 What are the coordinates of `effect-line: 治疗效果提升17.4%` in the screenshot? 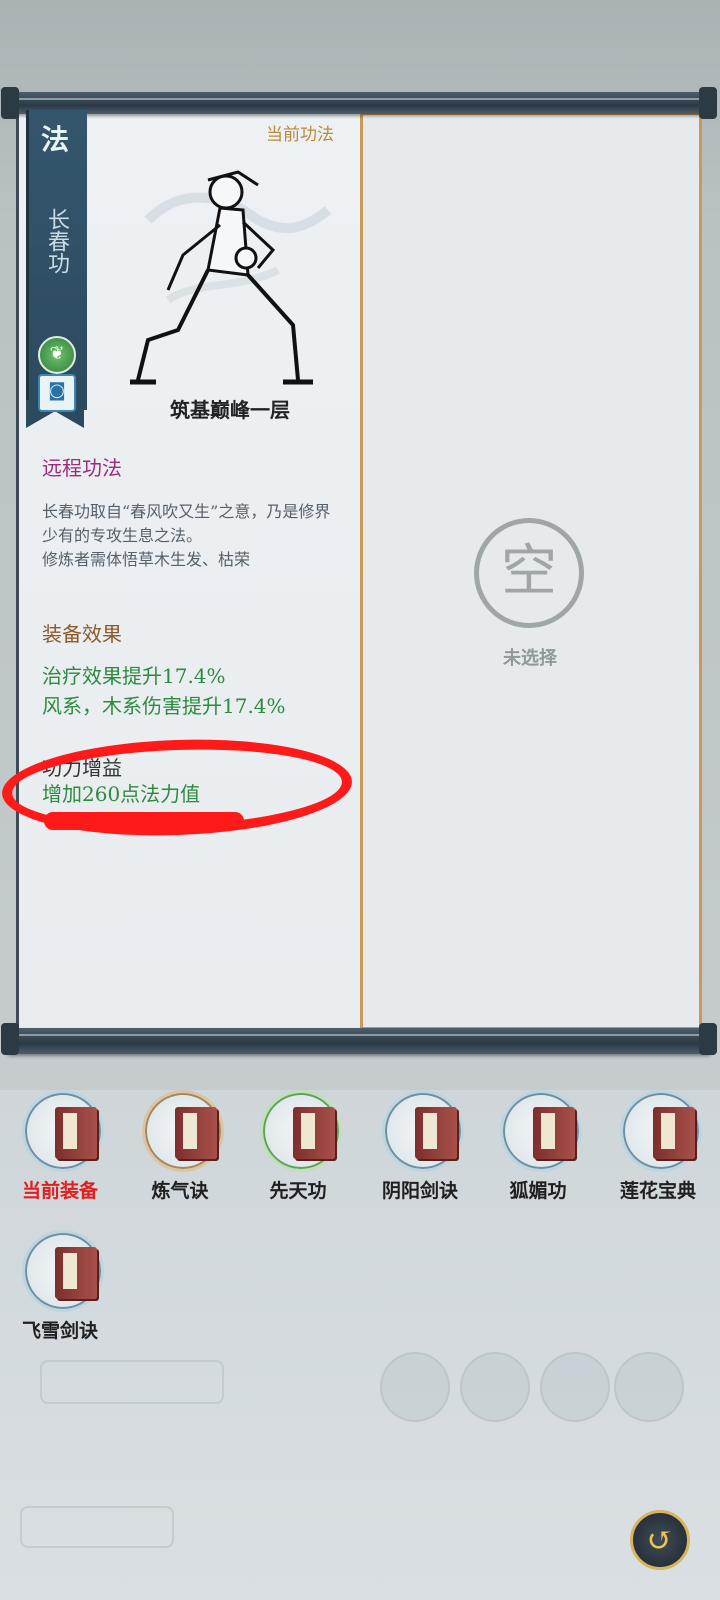 It's located at (134, 676).